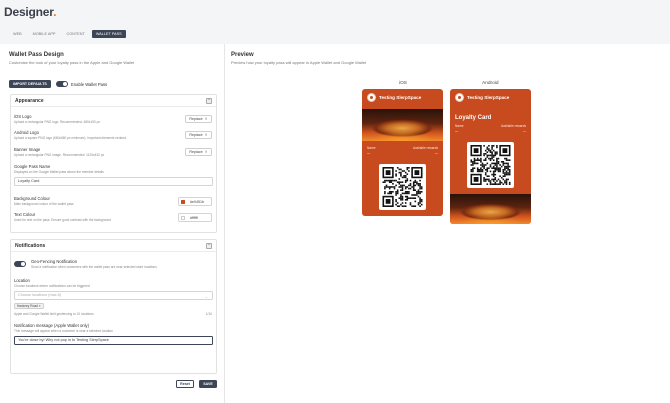  Describe the element at coordinates (198, 152) in the screenshot. I see `banner-image-replace-button: Replace ⇧` at that location.